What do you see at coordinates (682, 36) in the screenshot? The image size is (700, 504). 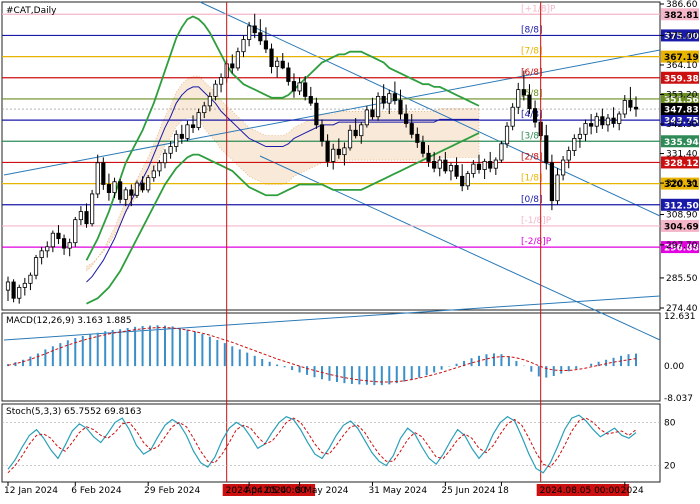 I see `price-tick-label: 375.00` at bounding box center [682, 36].